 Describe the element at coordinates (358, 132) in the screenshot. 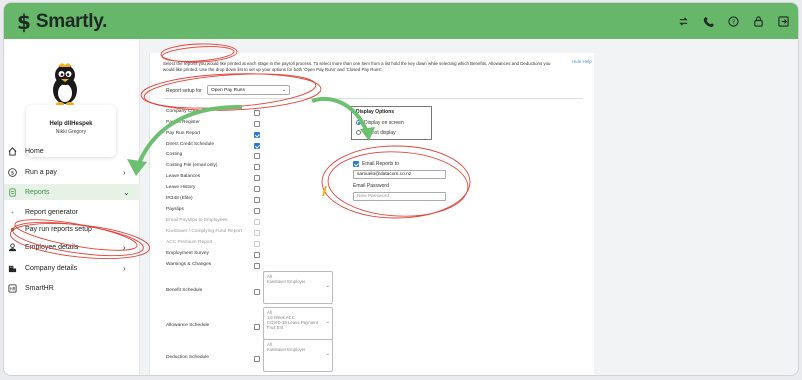

I see `do-not-display-radio` at that location.